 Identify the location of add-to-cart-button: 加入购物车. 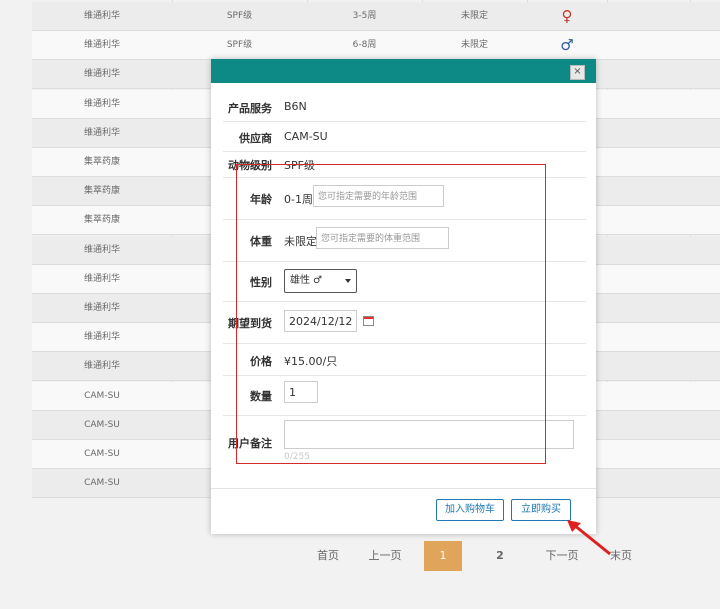
(470, 510).